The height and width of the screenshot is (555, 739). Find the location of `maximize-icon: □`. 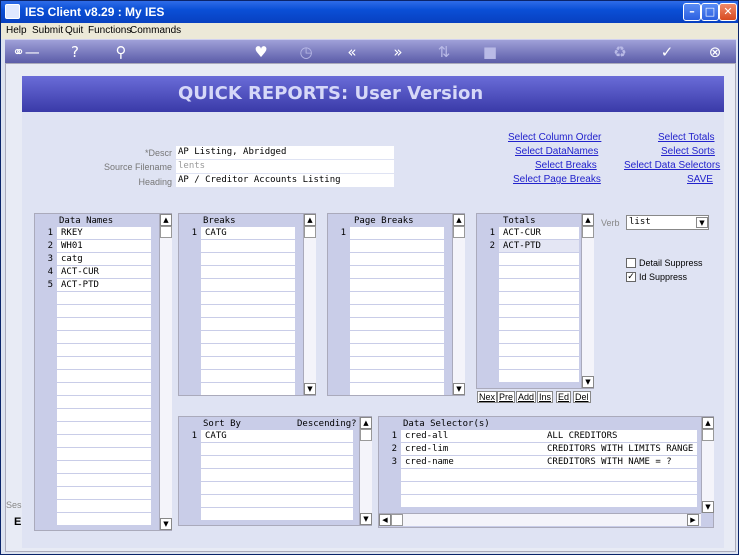

maximize-icon: □ is located at coordinates (710, 12).